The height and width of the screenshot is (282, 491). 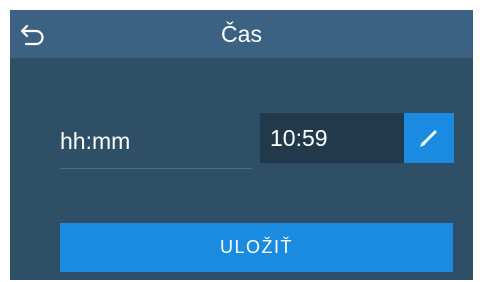 What do you see at coordinates (429, 138) in the screenshot?
I see `edit-time-button` at bounding box center [429, 138].